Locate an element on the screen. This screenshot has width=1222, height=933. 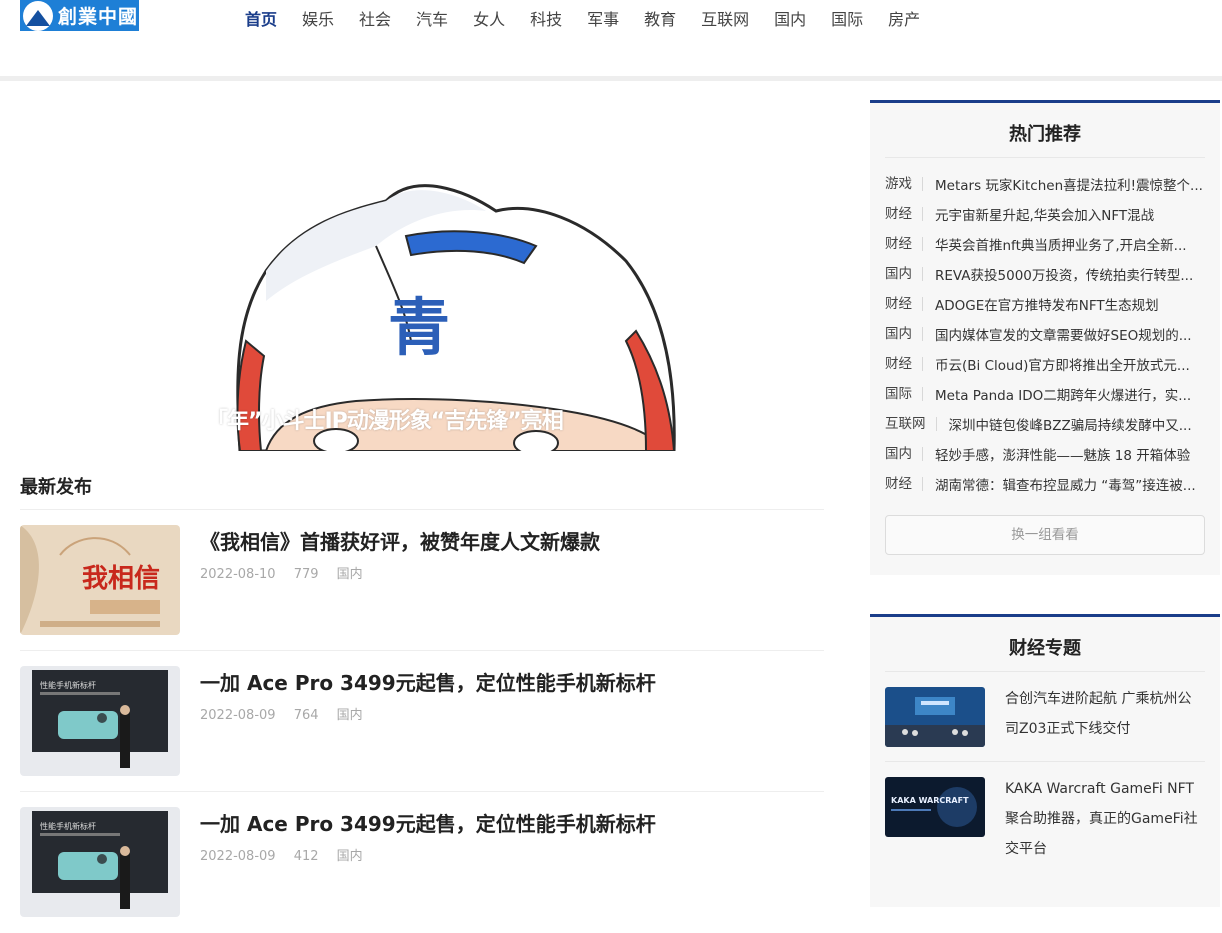
article-date: 2022-08-10 is located at coordinates (238, 574).